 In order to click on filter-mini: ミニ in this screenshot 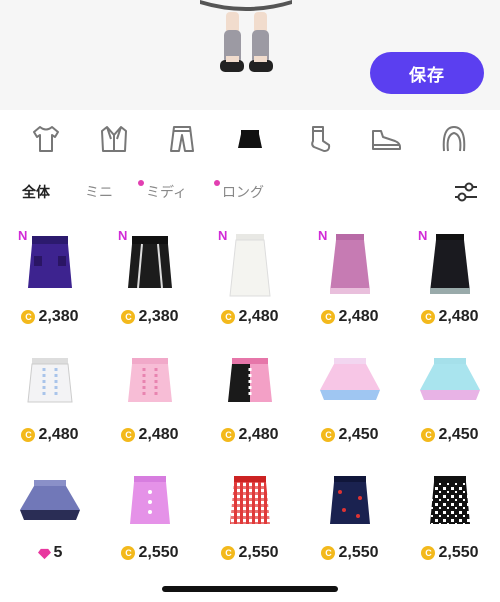, I will do `click(99, 192)`.